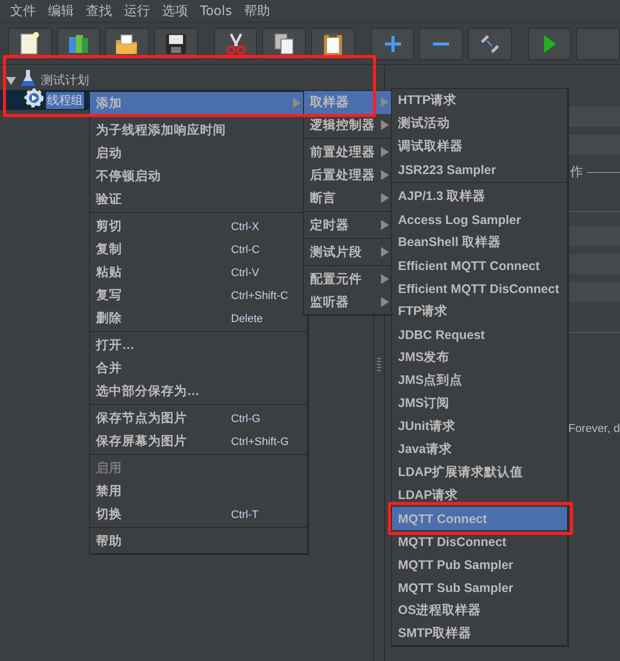 Image resolution: width=620 pixels, height=661 pixels. What do you see at coordinates (479, 564) in the screenshot?
I see `menu-item: MQTT Pub Sampler` at bounding box center [479, 564].